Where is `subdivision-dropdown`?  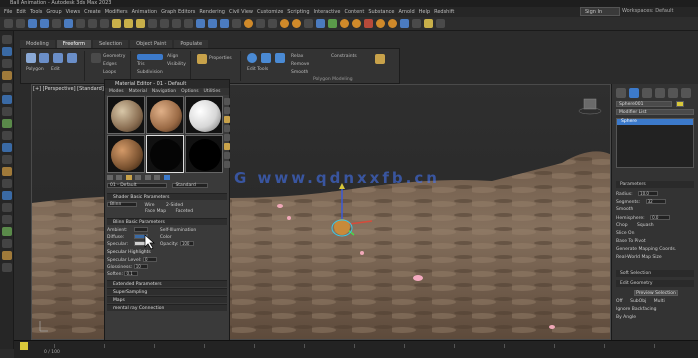 subdivision-dropdown is located at coordinates (150, 57).